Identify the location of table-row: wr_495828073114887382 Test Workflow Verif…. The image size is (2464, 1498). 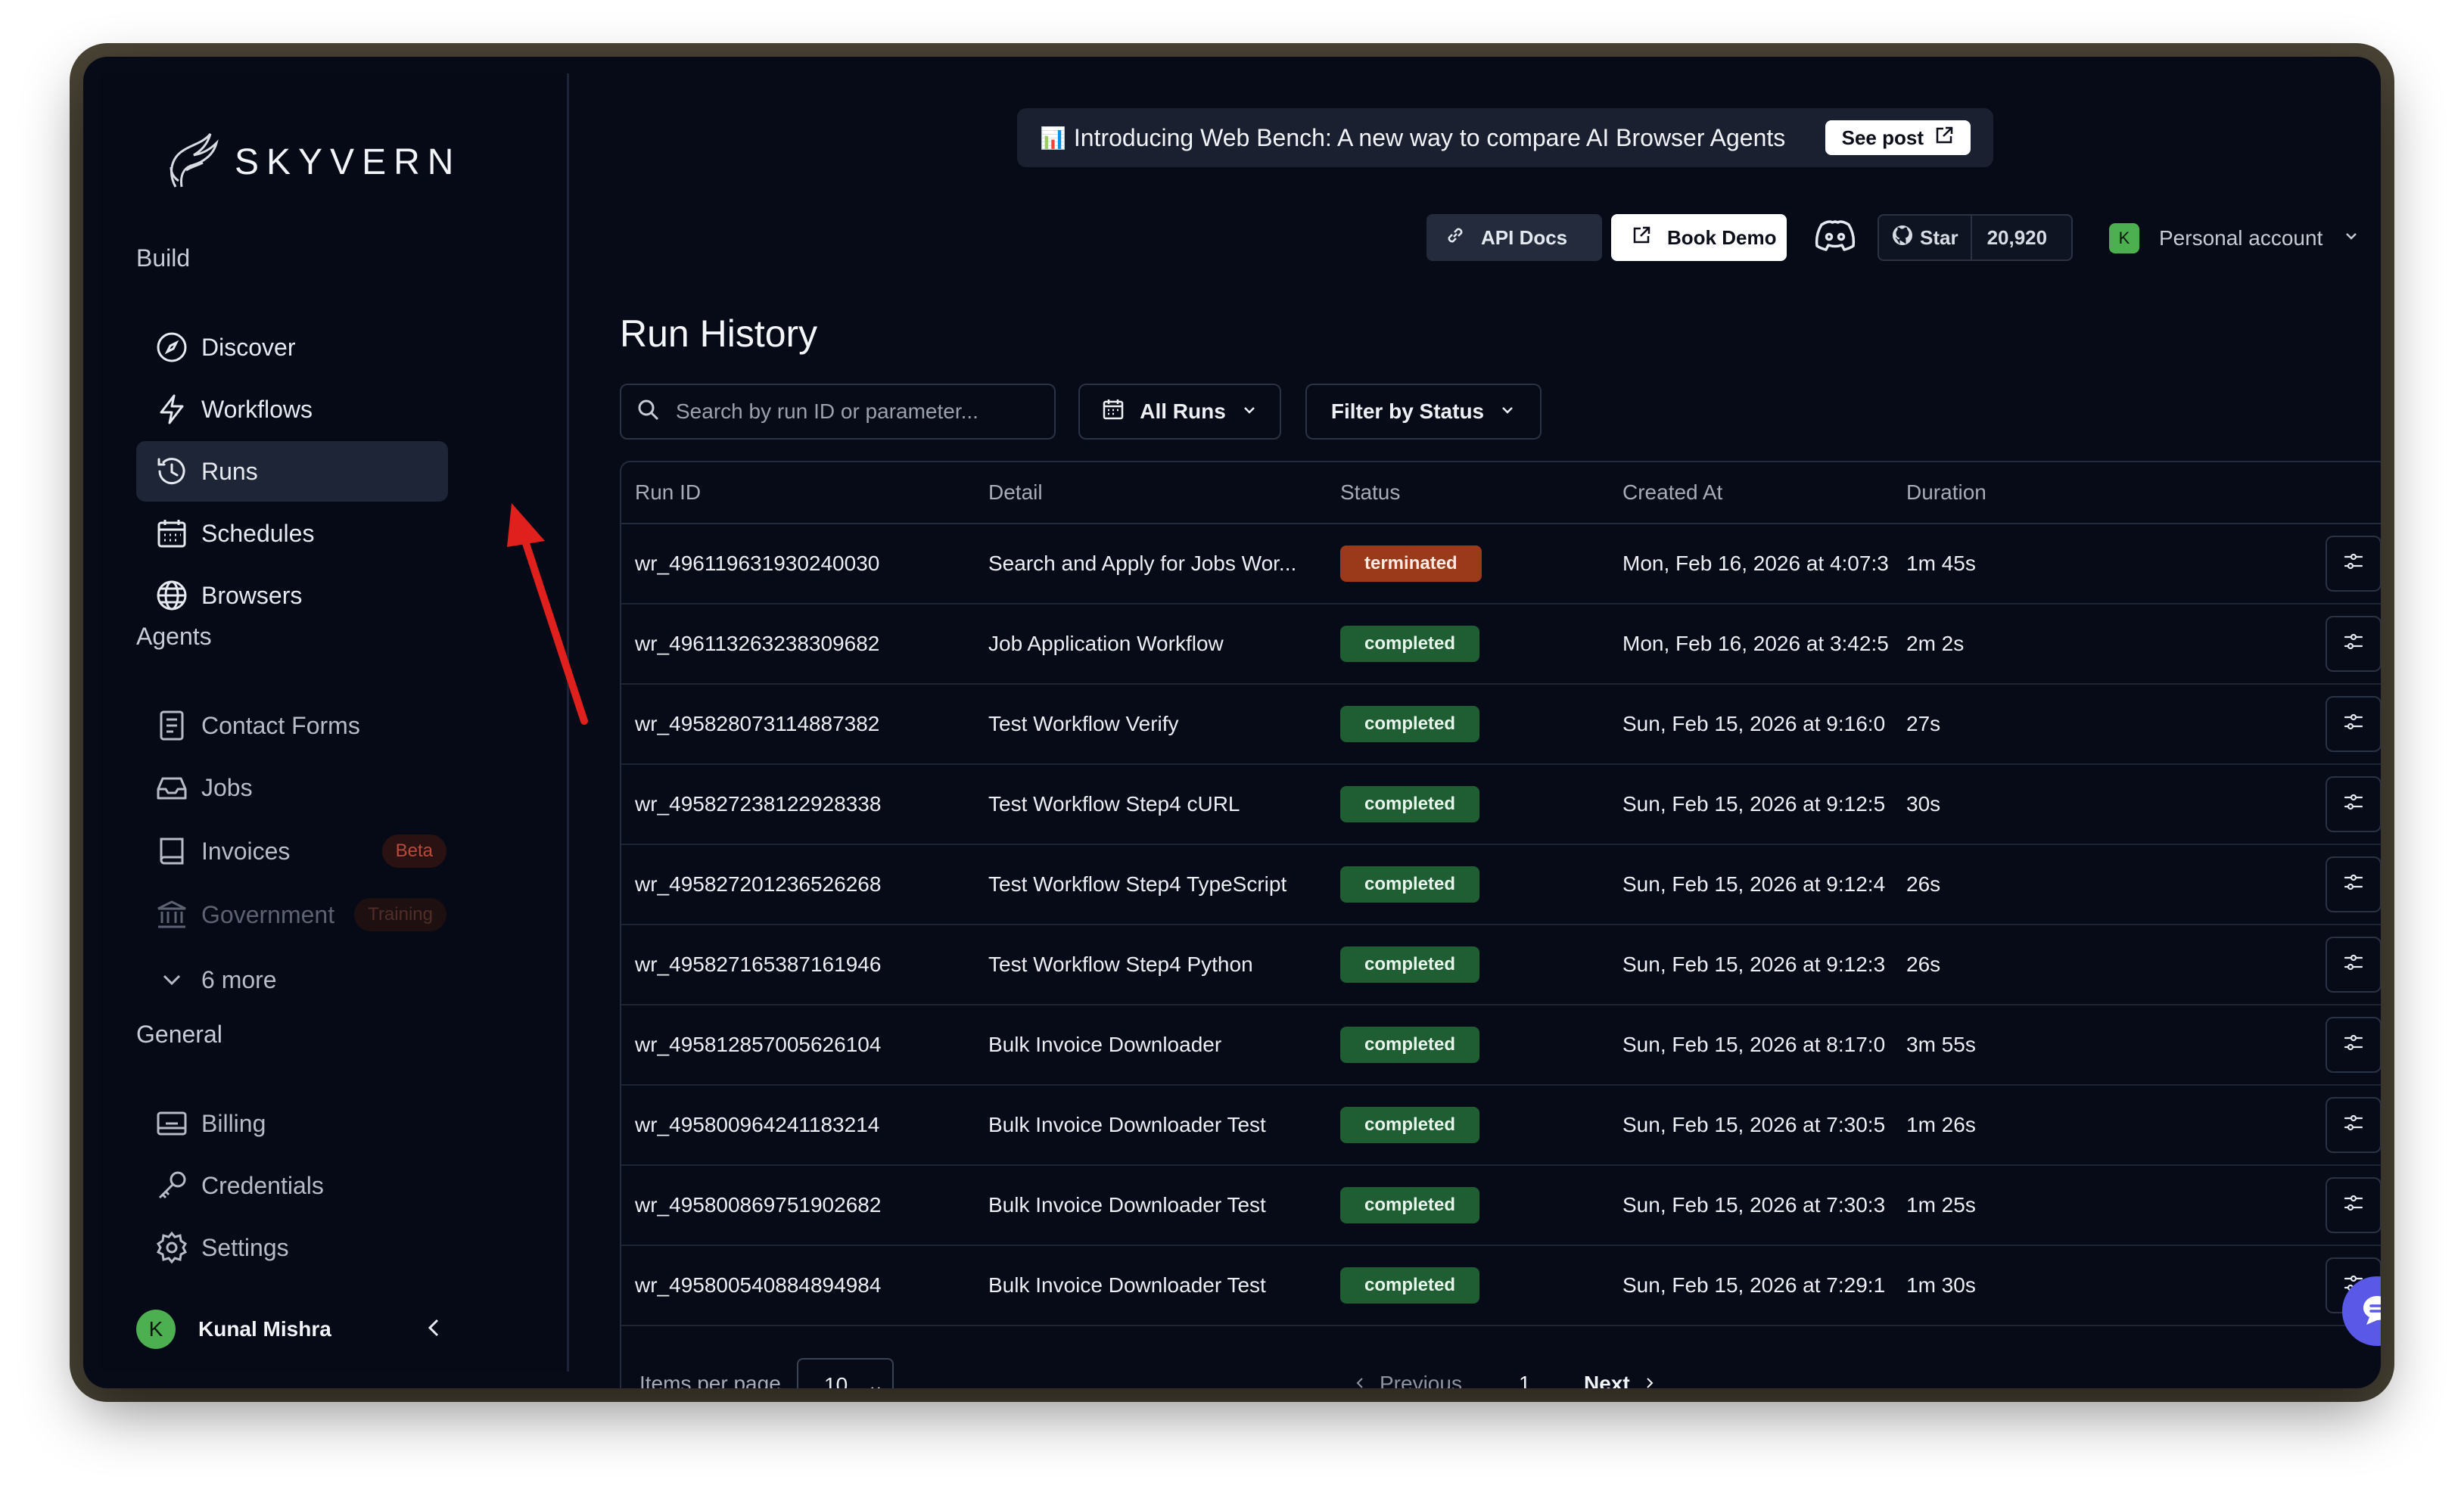
(1501, 725).